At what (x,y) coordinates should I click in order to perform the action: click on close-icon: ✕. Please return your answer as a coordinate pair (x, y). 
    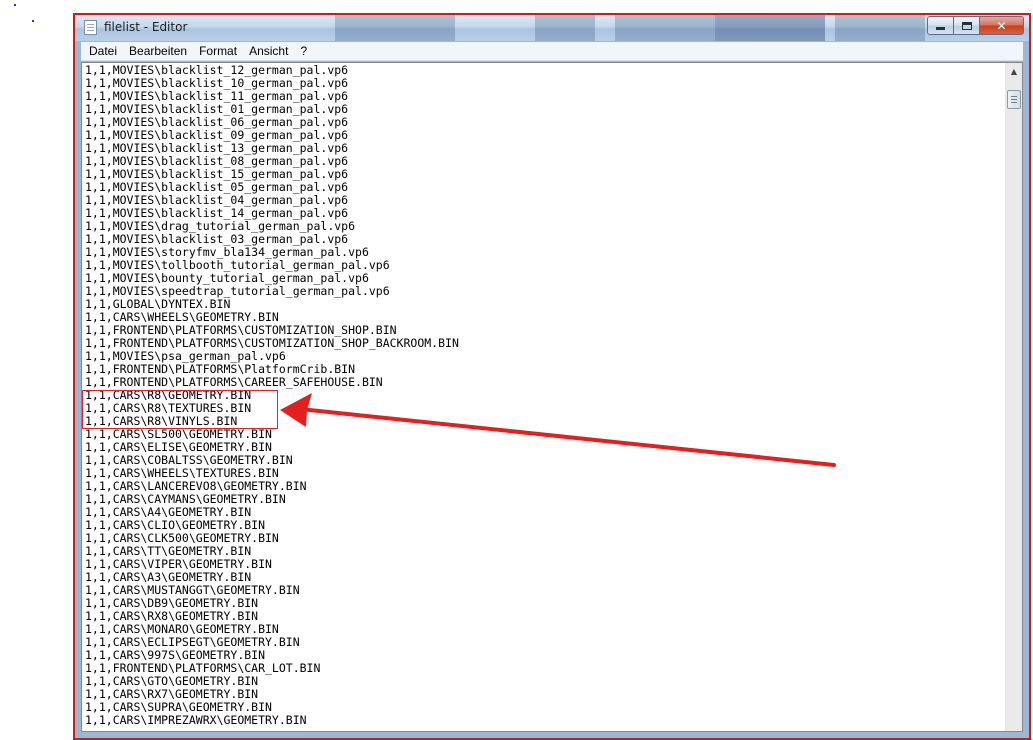
    Looking at the image, I should click on (1001, 25).